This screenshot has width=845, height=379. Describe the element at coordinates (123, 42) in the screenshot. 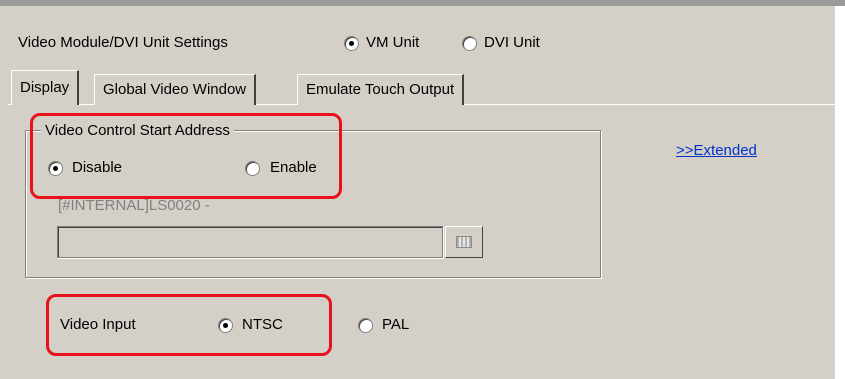

I see `settings-title: Video Module/DVI Unit Settings` at that location.